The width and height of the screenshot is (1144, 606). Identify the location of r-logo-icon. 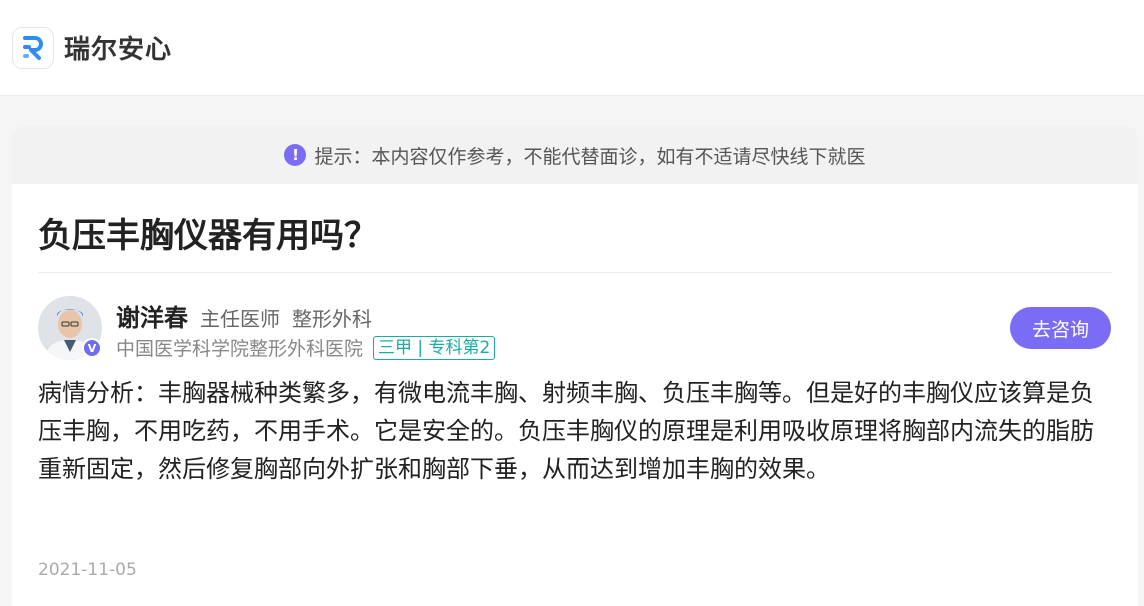
(33, 47).